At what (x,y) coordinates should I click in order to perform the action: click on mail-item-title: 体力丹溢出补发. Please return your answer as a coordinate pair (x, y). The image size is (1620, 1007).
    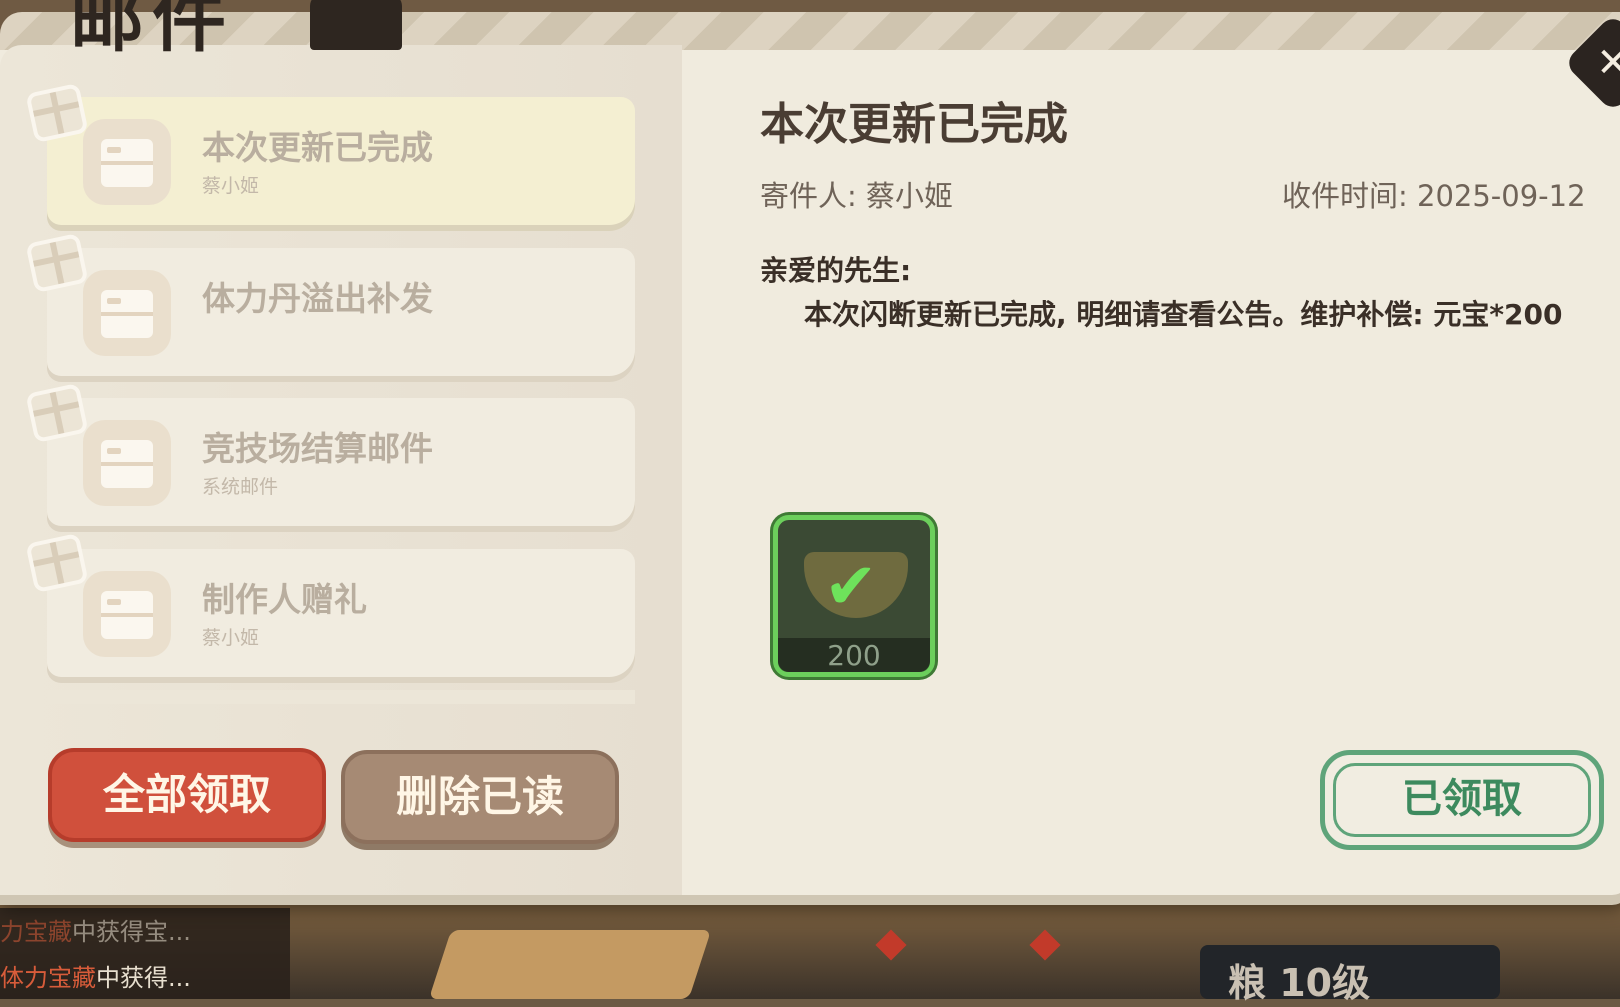
    Looking at the image, I should click on (317, 298).